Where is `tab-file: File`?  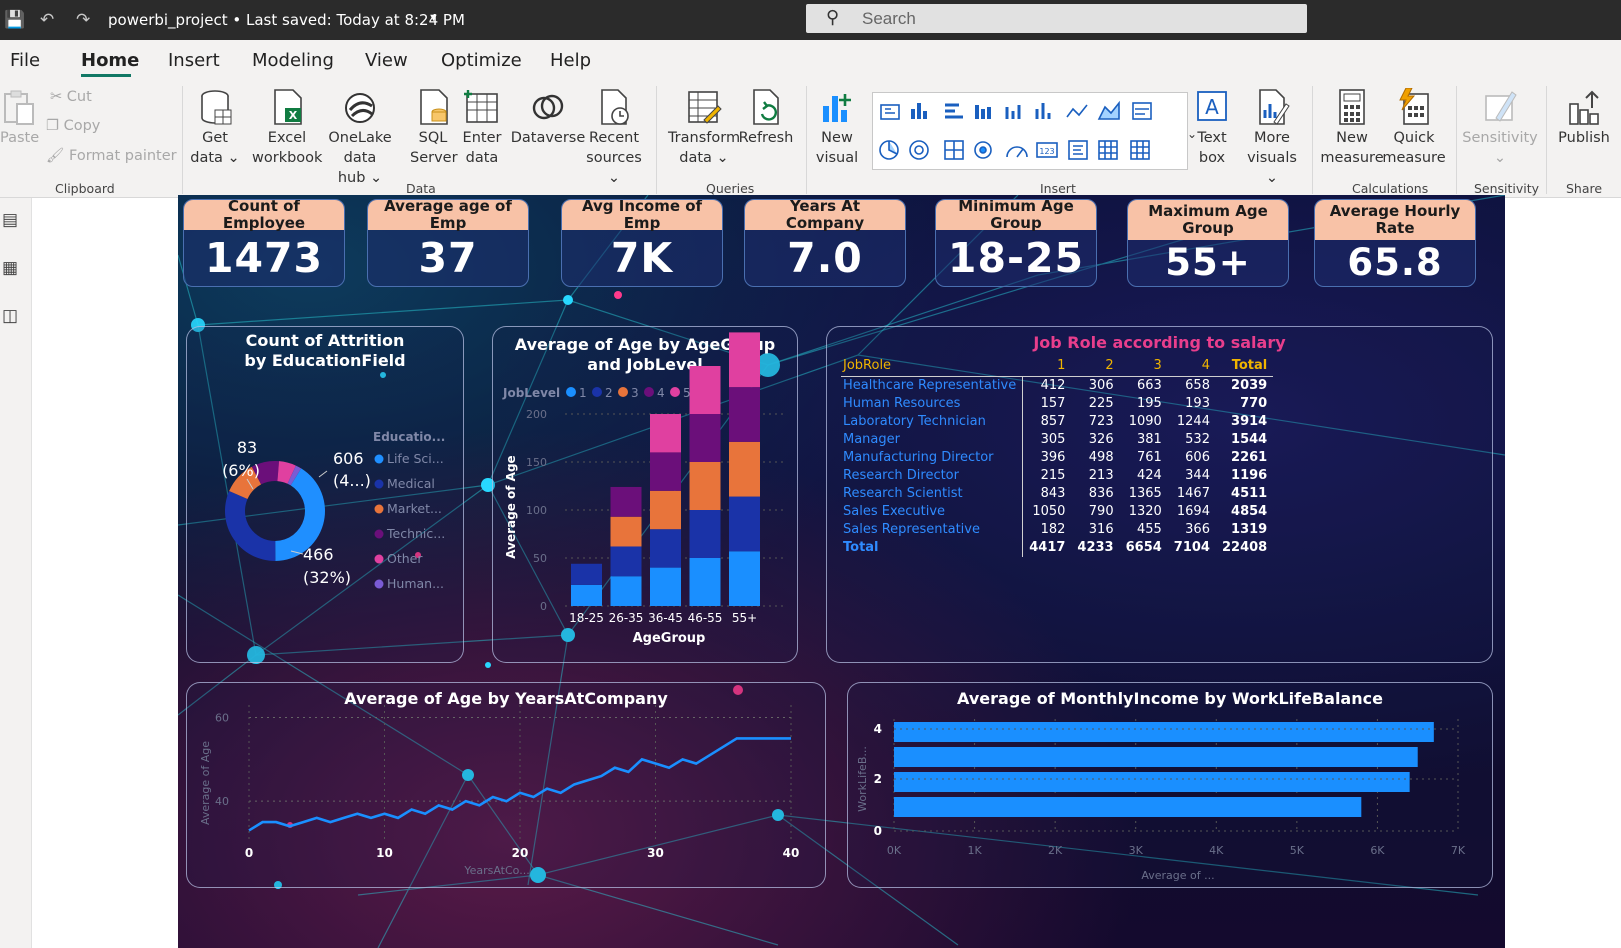 tab-file: File is located at coordinates (25, 60).